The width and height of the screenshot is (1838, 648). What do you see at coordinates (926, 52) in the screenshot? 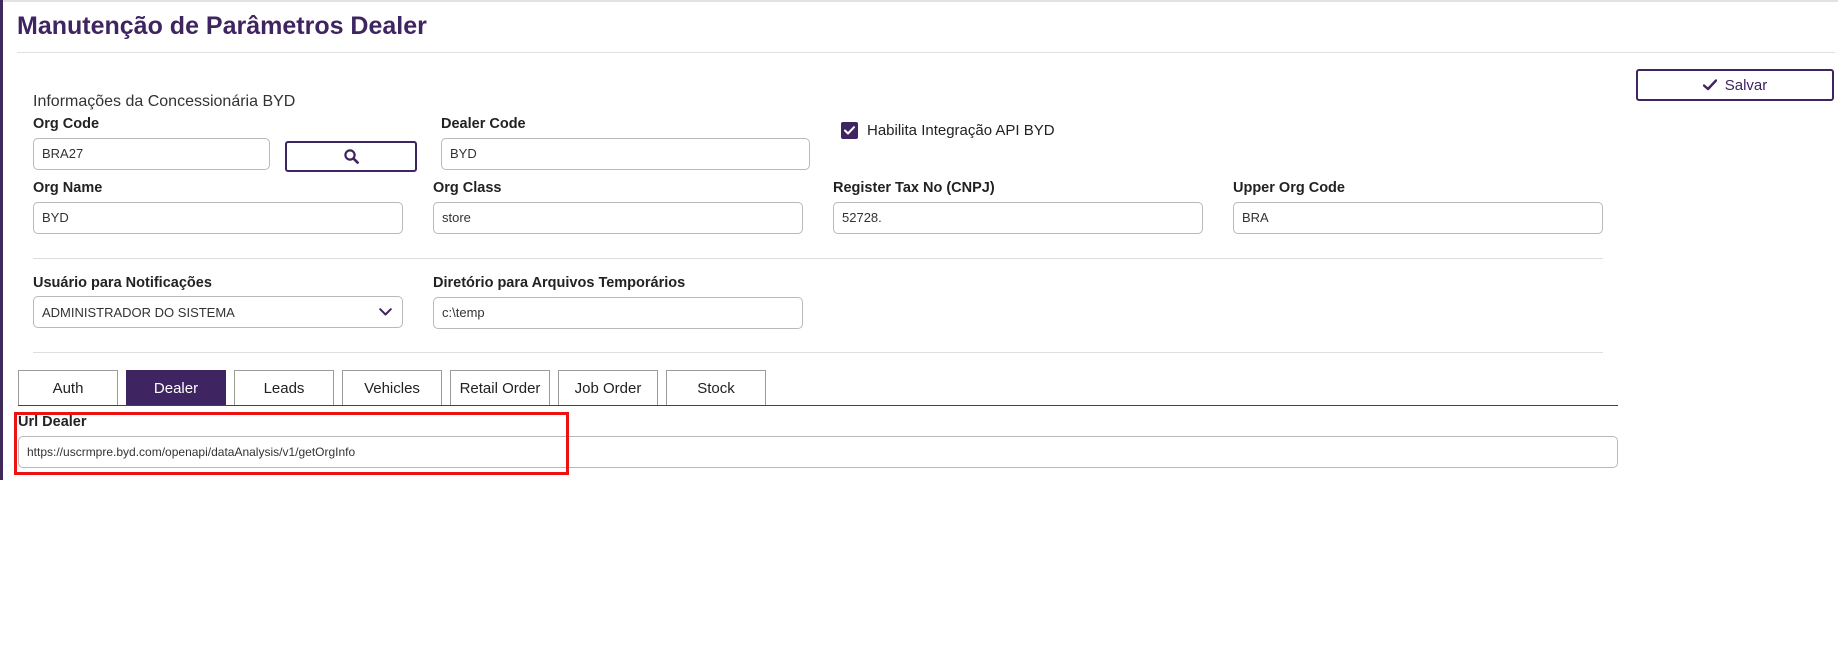
I see `title-divider` at bounding box center [926, 52].